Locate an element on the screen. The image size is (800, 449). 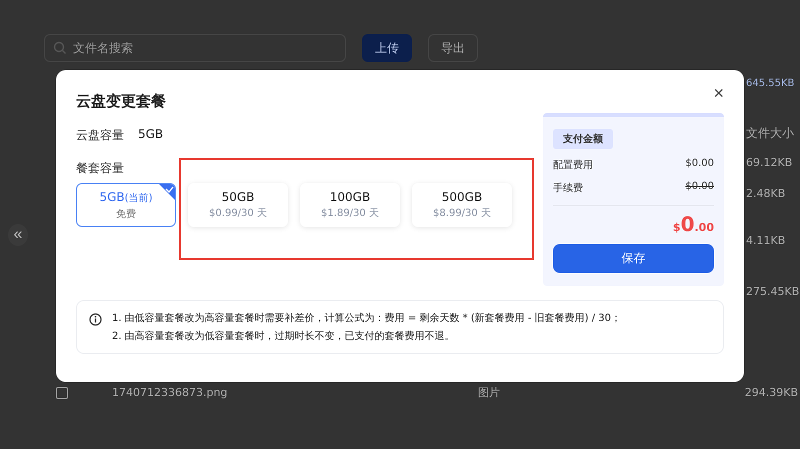
table-cell-text: 1740712336873.png is located at coordinates (170, 392).